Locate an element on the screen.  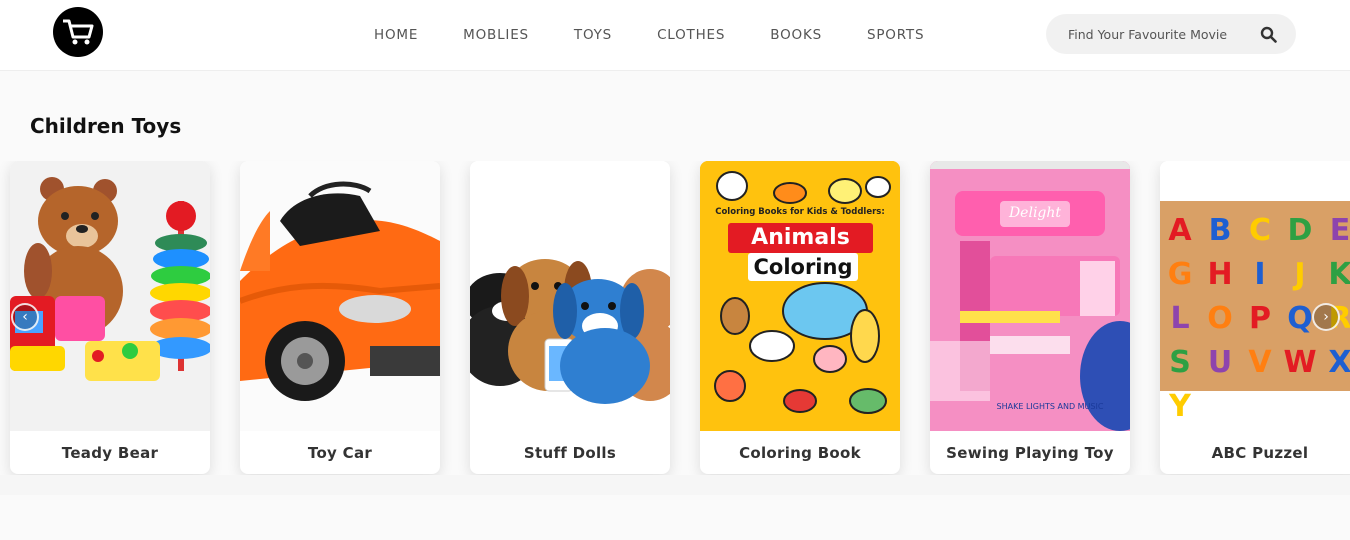
abc-letter-grid: ABCDEGHIJKLOPQRSUVWXY is located at coordinates (1255, 316).